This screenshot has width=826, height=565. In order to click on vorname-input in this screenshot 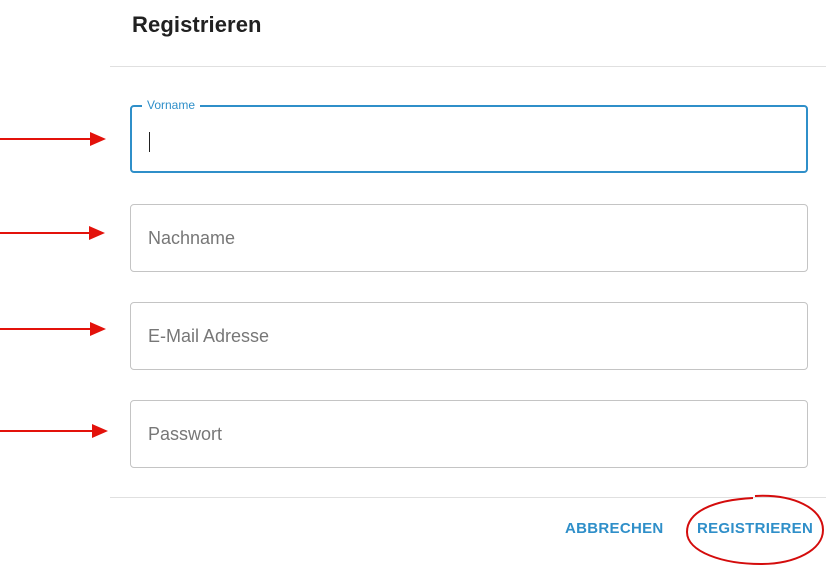, I will do `click(469, 139)`.